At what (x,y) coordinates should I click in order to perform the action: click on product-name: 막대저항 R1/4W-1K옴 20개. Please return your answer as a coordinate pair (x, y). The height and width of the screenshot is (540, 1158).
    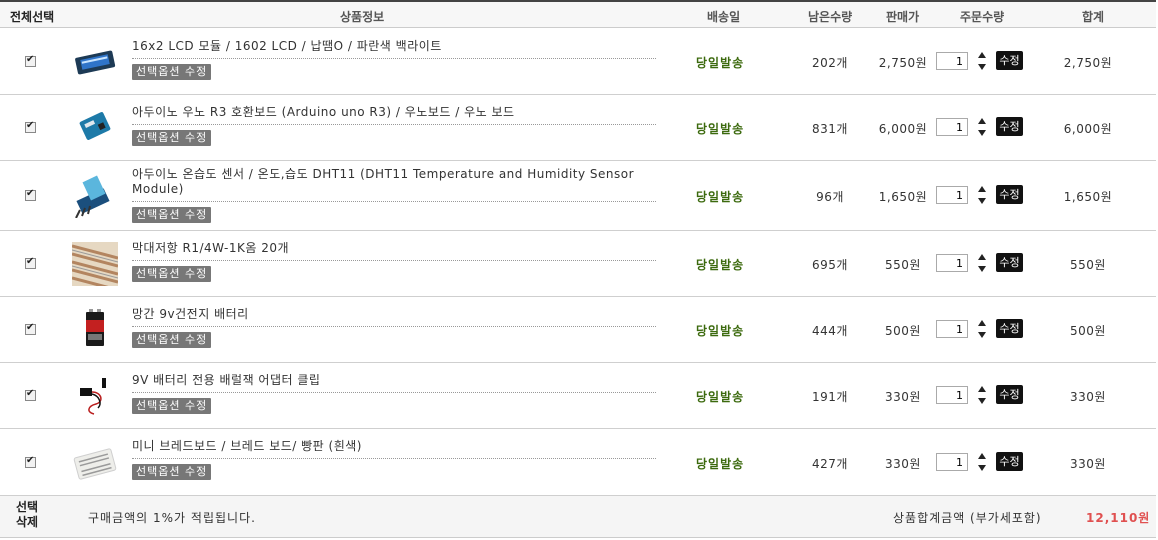
    Looking at the image, I should click on (392, 248).